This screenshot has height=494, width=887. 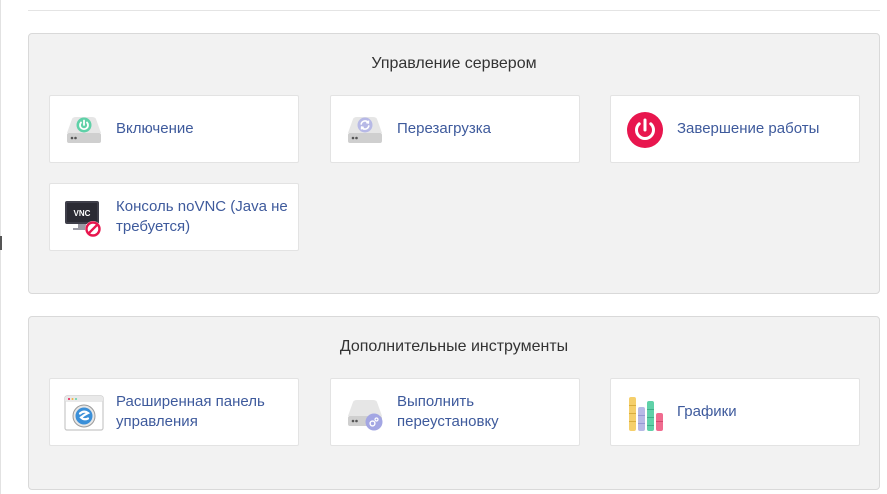 I want to click on control-panel-button: Расширенная панель управления, so click(x=174, y=412).